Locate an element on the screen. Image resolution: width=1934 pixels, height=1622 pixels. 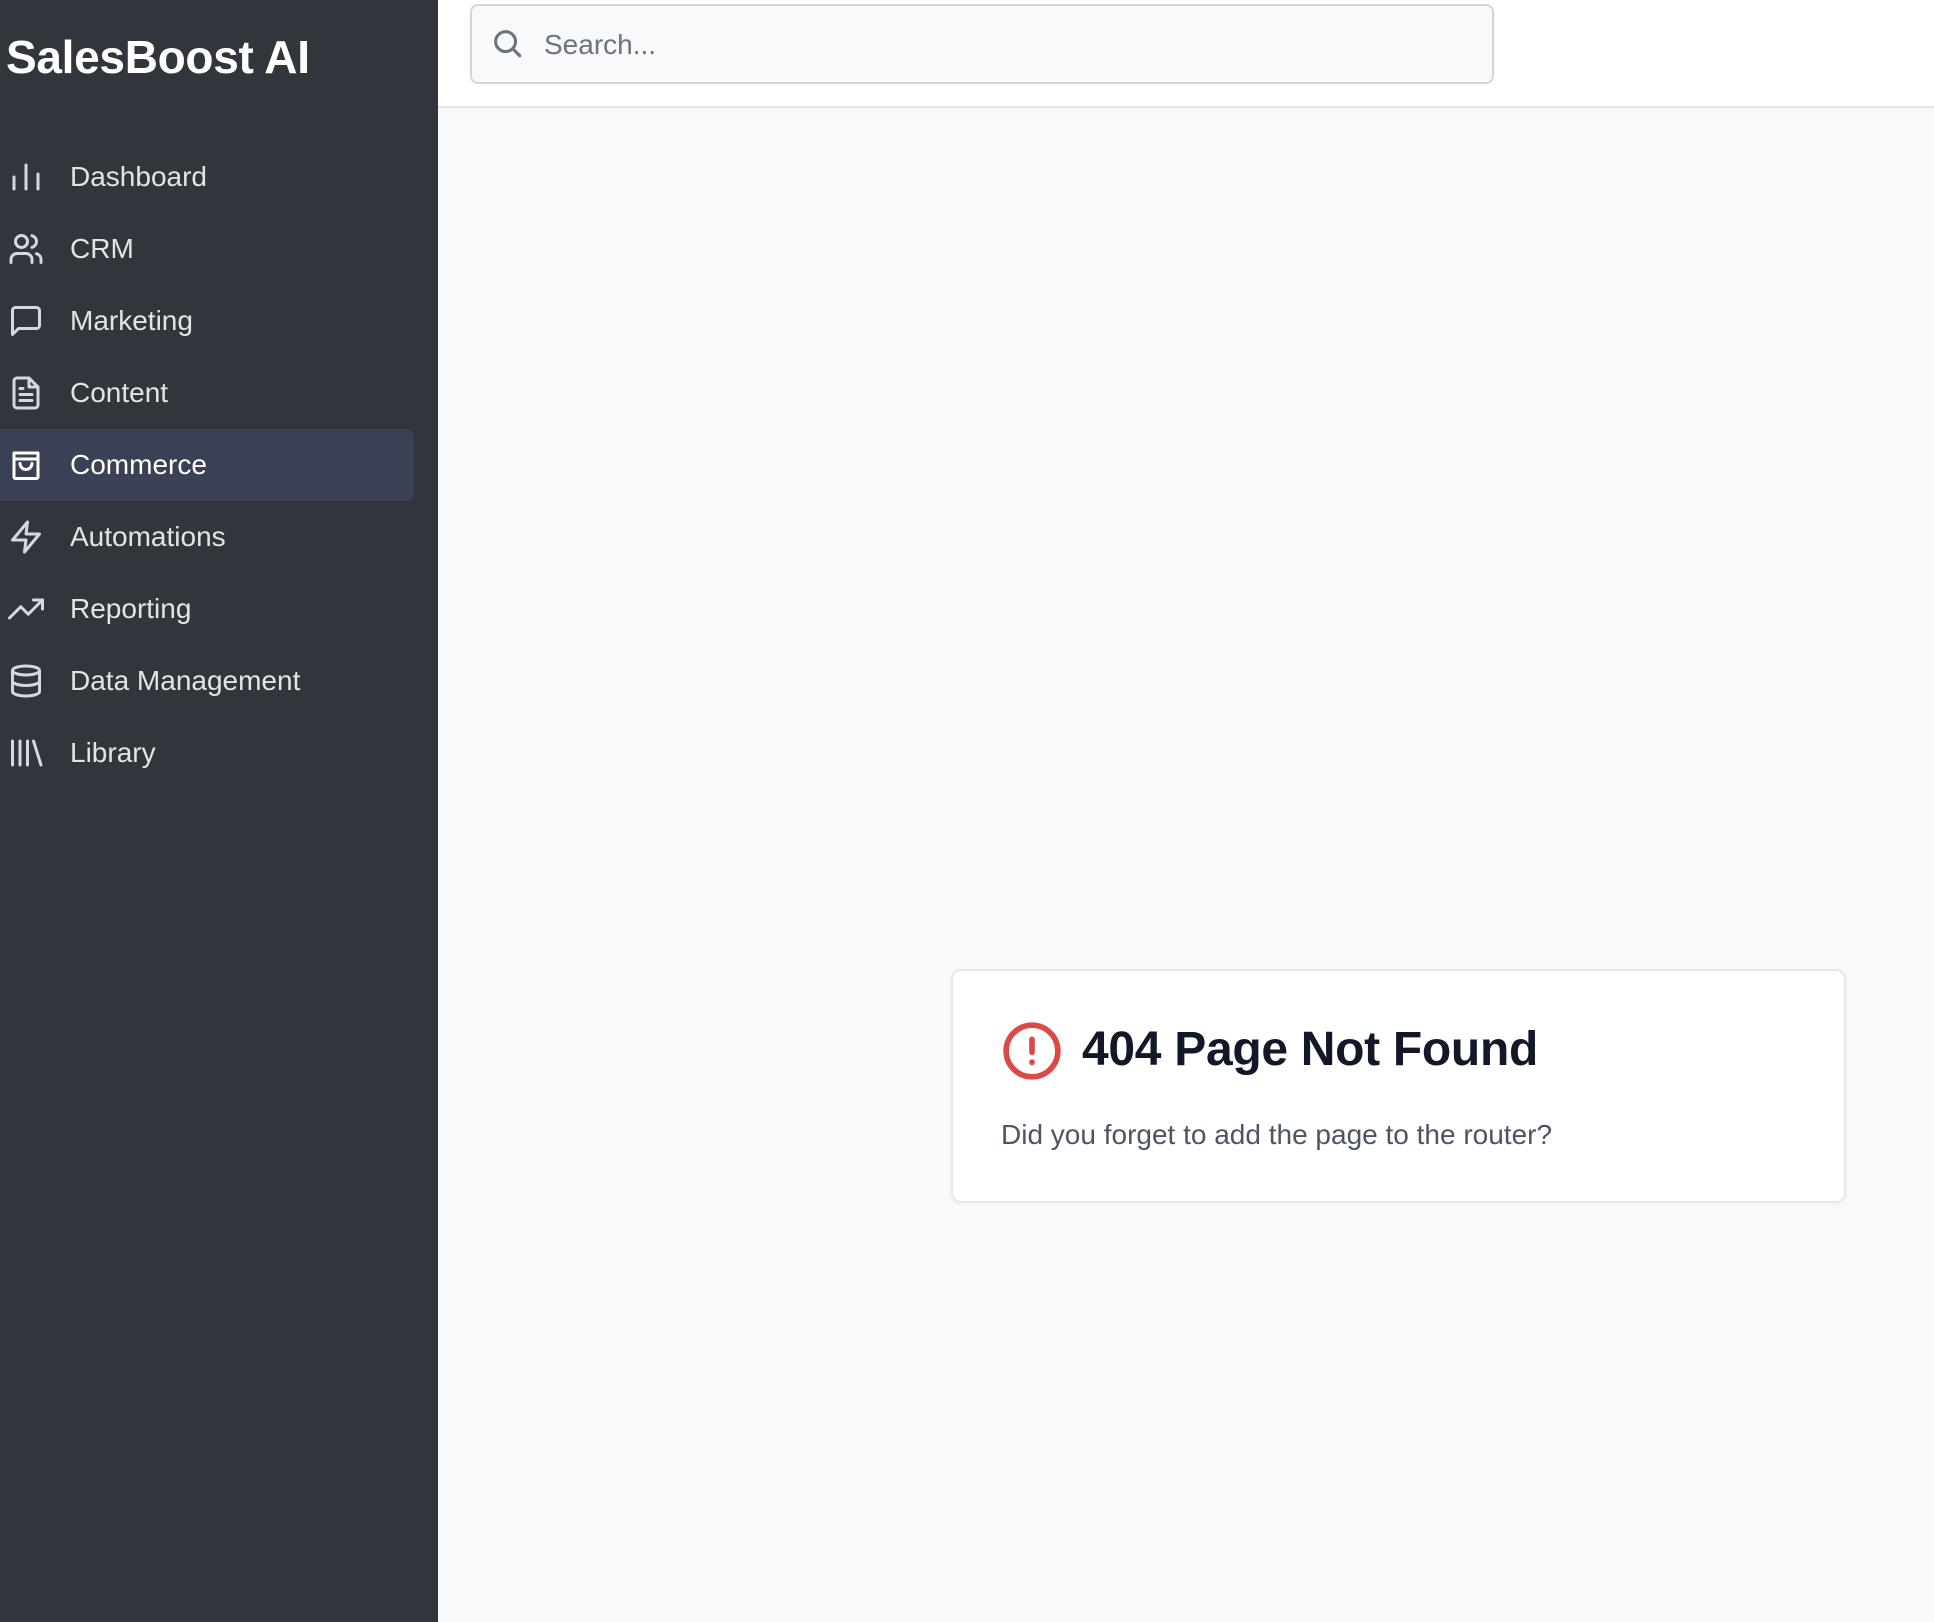
top-header is located at coordinates (1186, 54).